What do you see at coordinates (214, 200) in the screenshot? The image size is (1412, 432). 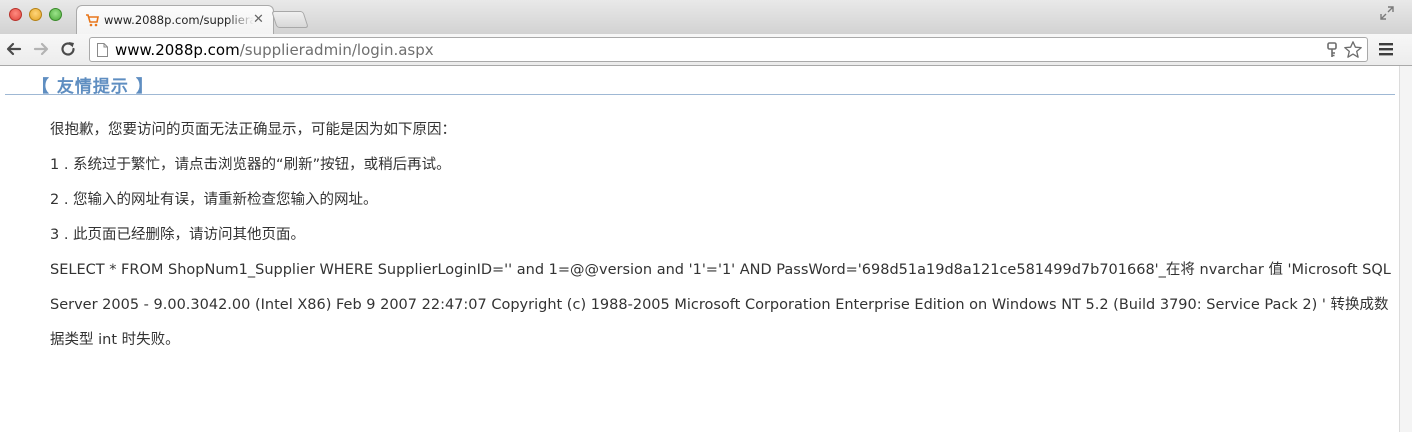 I see `reason-item: 2 . 您输入的网址有误，请重新检查您输入的网址。` at bounding box center [214, 200].